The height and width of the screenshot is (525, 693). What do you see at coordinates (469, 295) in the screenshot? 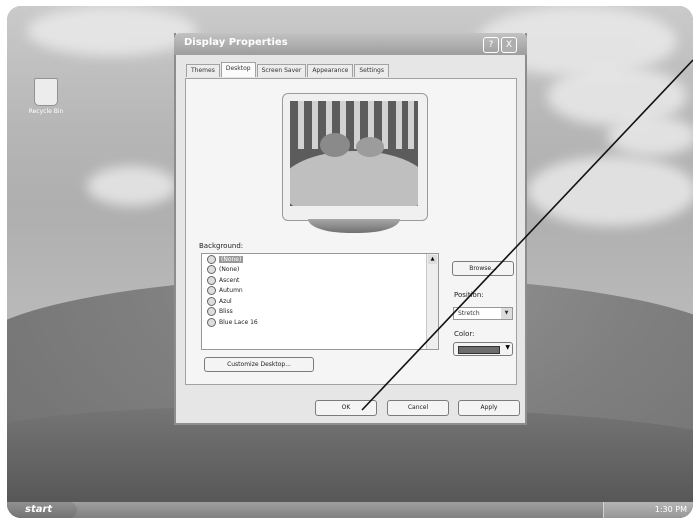
I see `position-label: Position:` at bounding box center [469, 295].